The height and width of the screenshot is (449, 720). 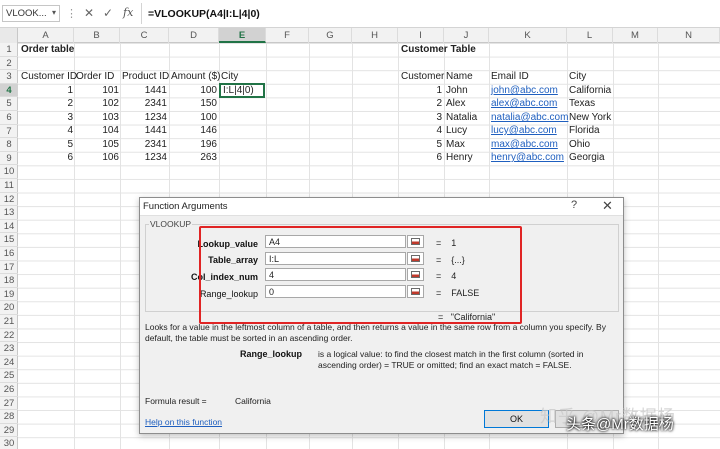 What do you see at coordinates (330, 35) in the screenshot?
I see `column-header-g: G` at bounding box center [330, 35].